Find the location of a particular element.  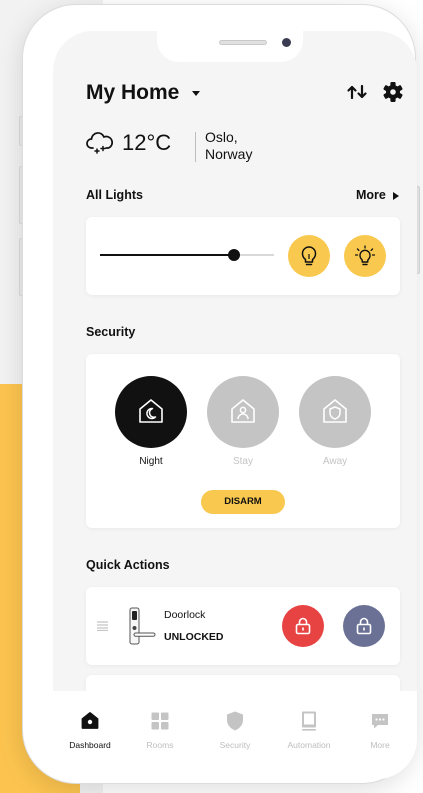

tab-automation-label: Automation is located at coordinates (309, 745).